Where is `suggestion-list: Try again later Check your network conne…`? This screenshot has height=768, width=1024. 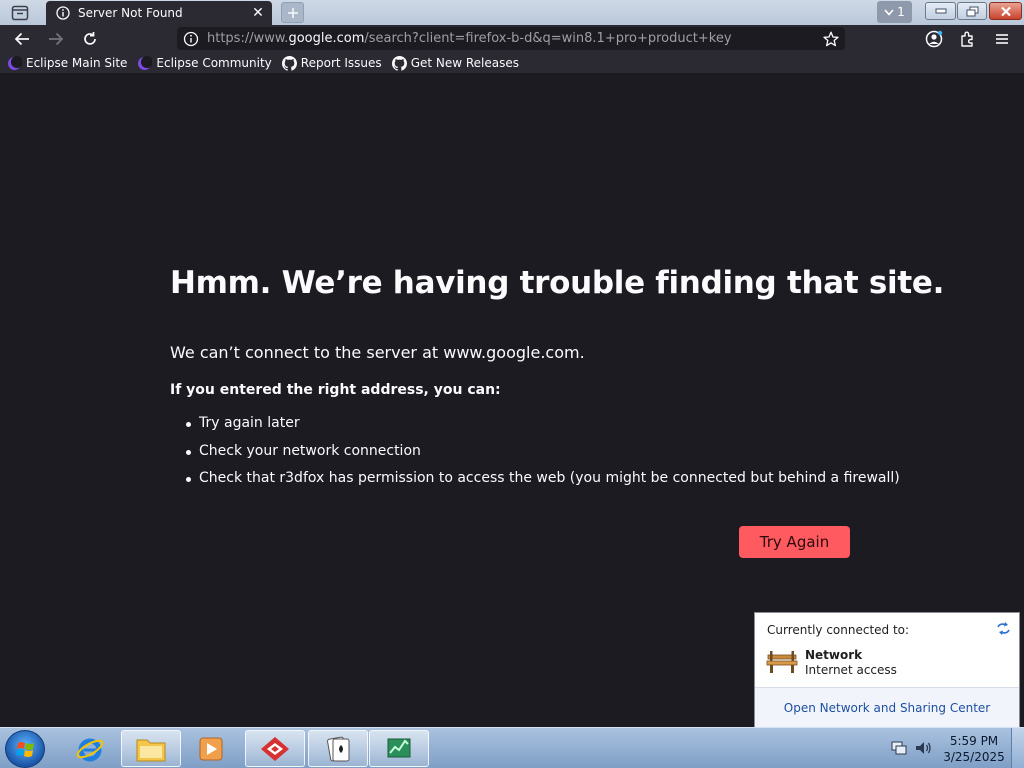 suggestion-list: Try again later Check your network conne… is located at coordinates (543, 456).